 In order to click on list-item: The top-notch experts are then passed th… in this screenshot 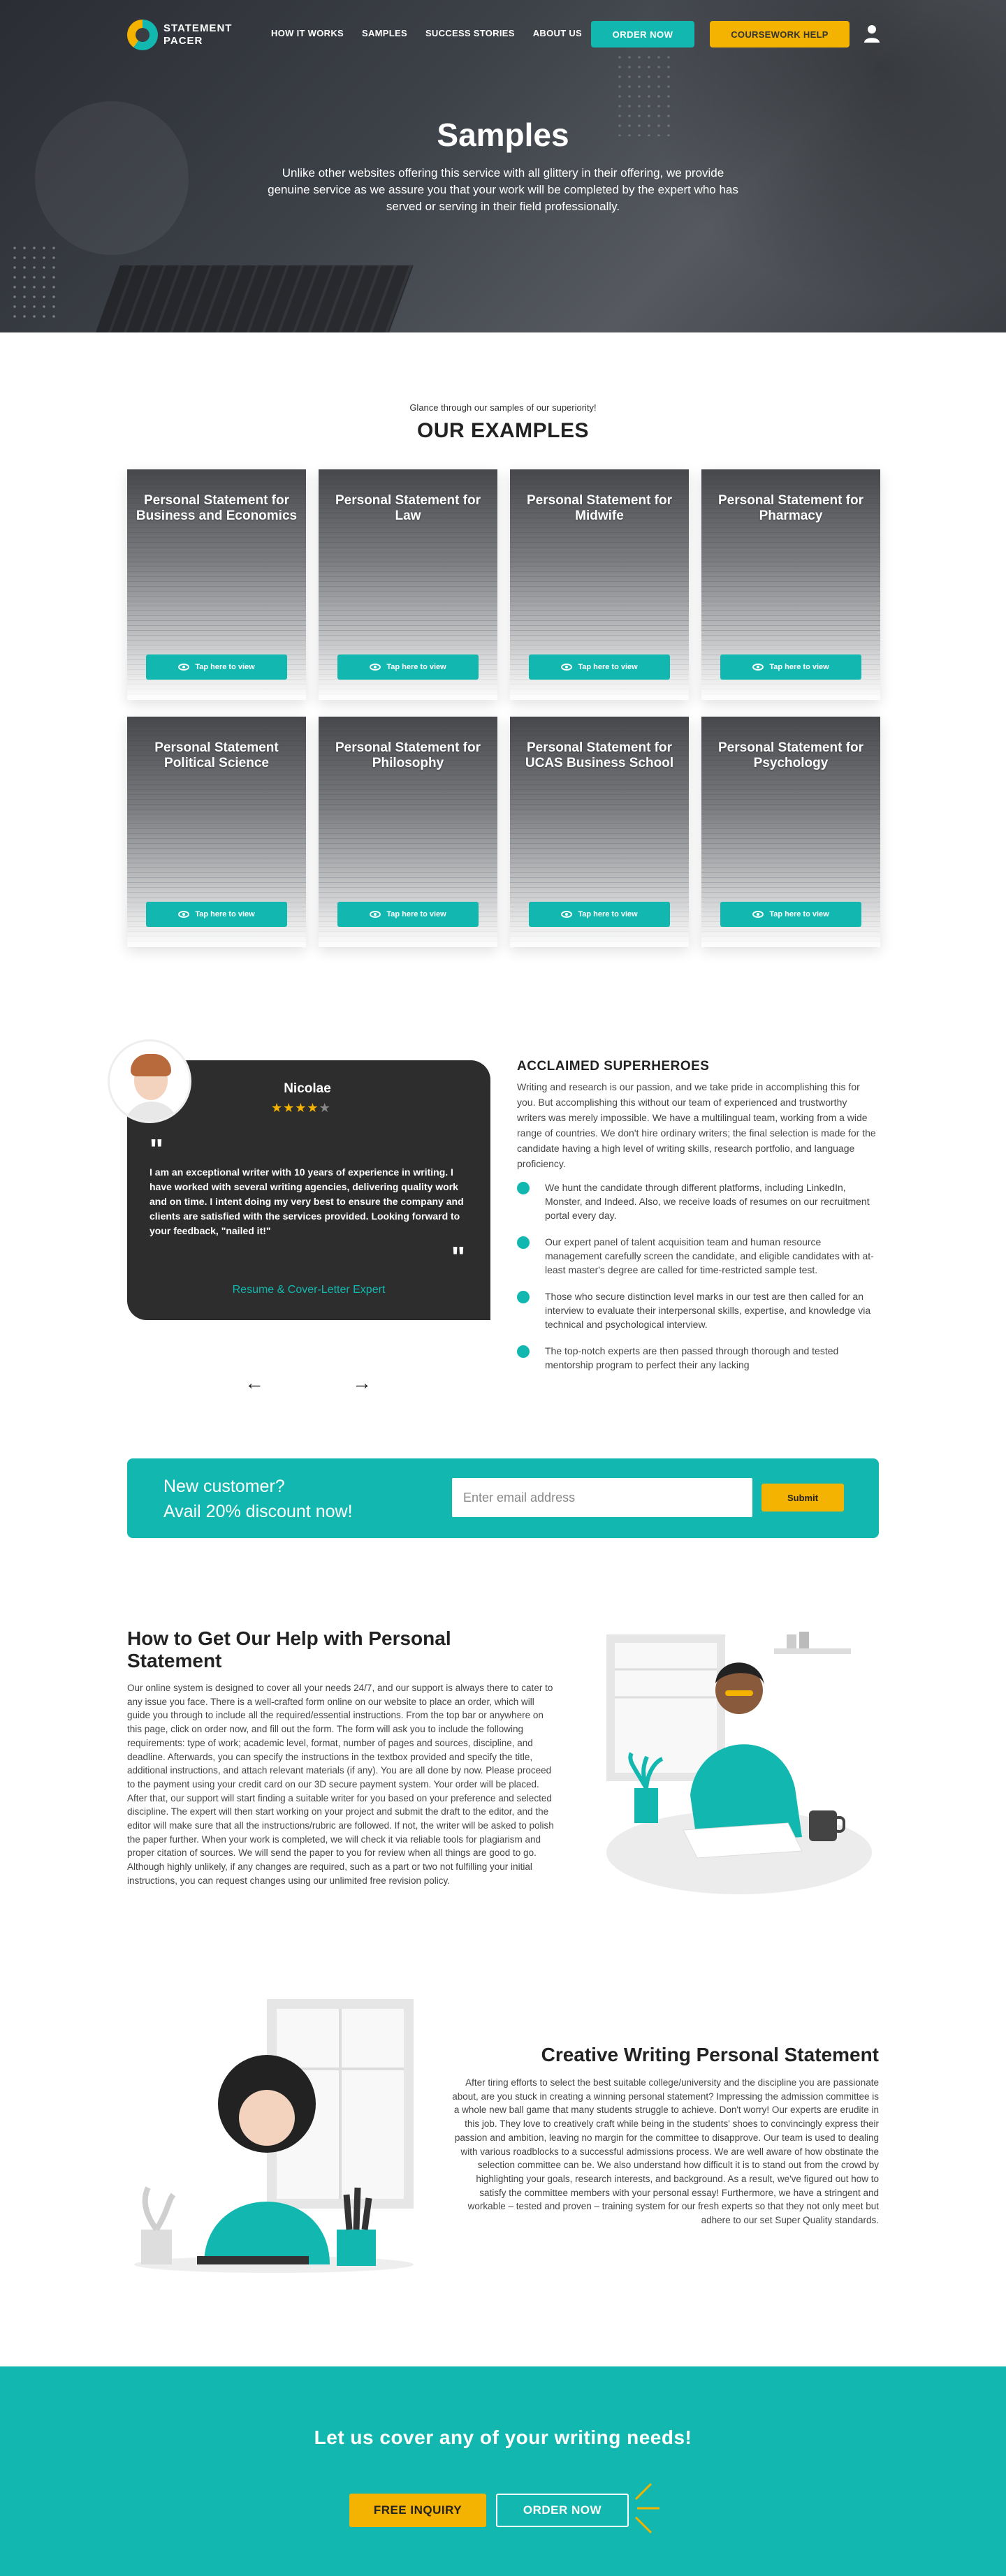, I will do `click(697, 1358)`.